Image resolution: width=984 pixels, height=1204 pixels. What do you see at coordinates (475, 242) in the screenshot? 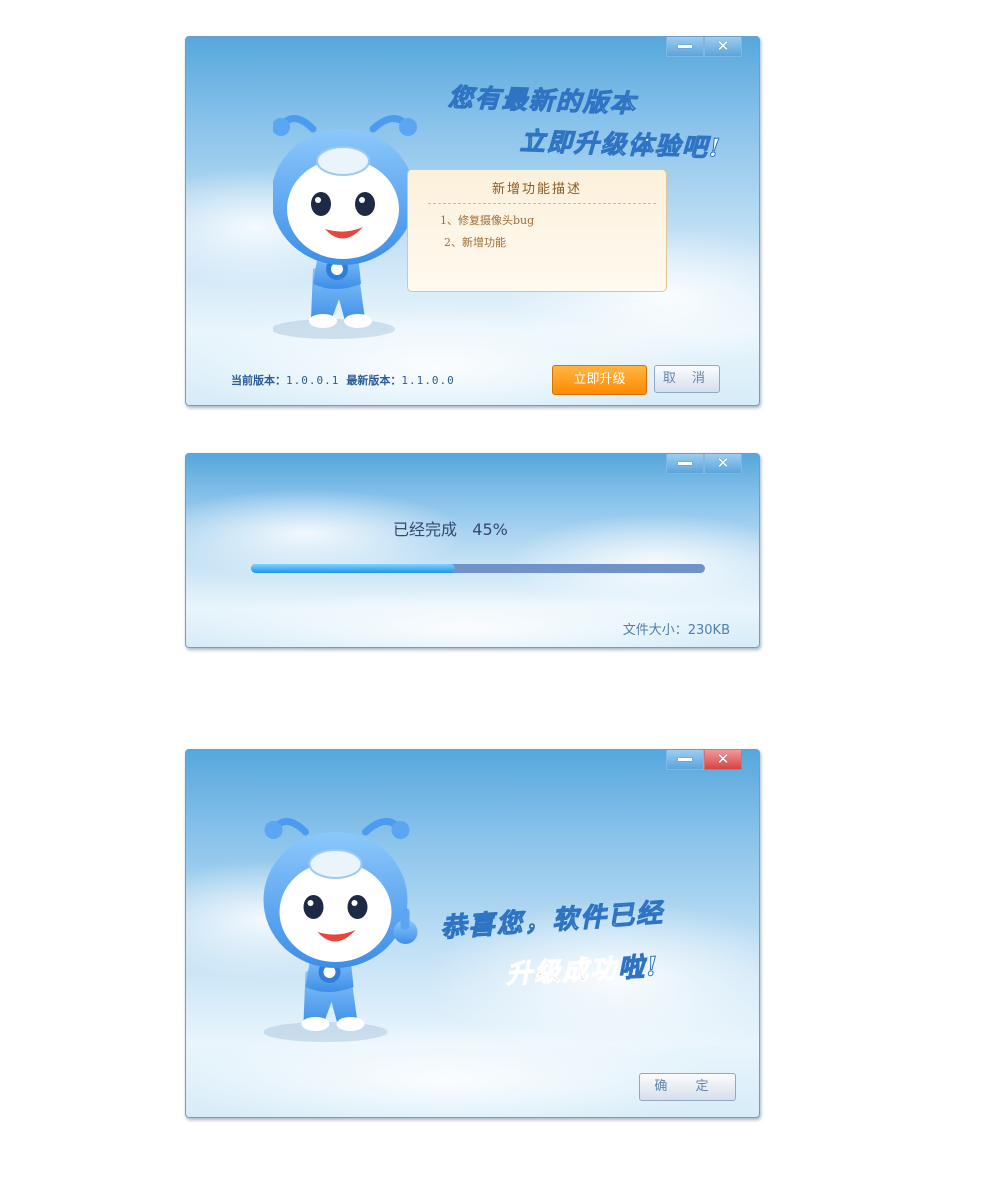
I see `notice-item: 2、新增功能` at bounding box center [475, 242].